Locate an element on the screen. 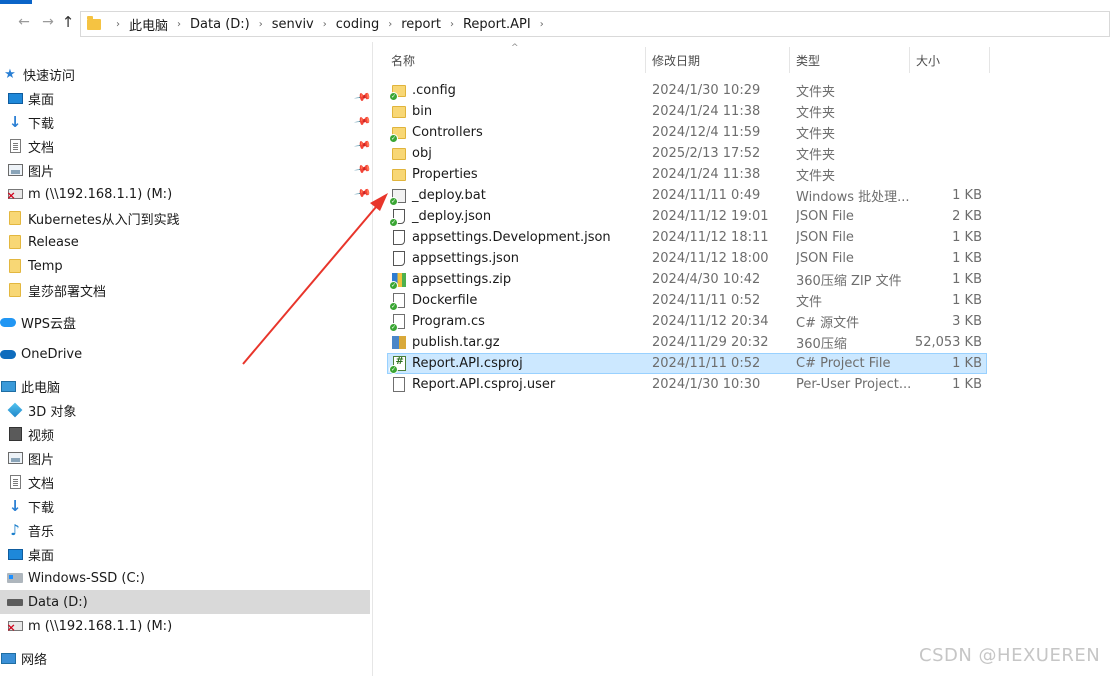  annotation-arrow is located at coordinates (315, 279).